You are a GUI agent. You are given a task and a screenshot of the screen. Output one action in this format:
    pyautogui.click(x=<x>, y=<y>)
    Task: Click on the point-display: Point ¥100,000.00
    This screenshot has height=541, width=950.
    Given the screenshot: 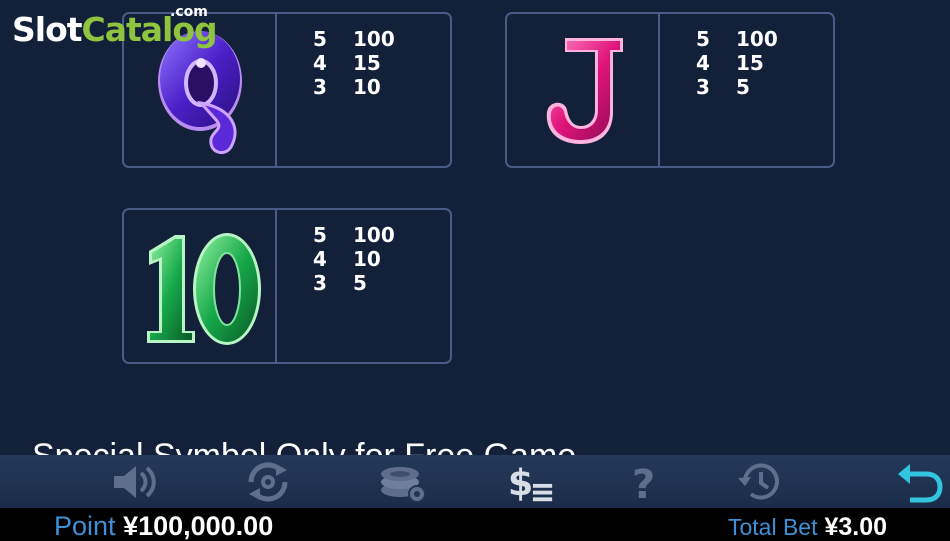 What is the action you would take?
    pyautogui.click(x=163, y=526)
    